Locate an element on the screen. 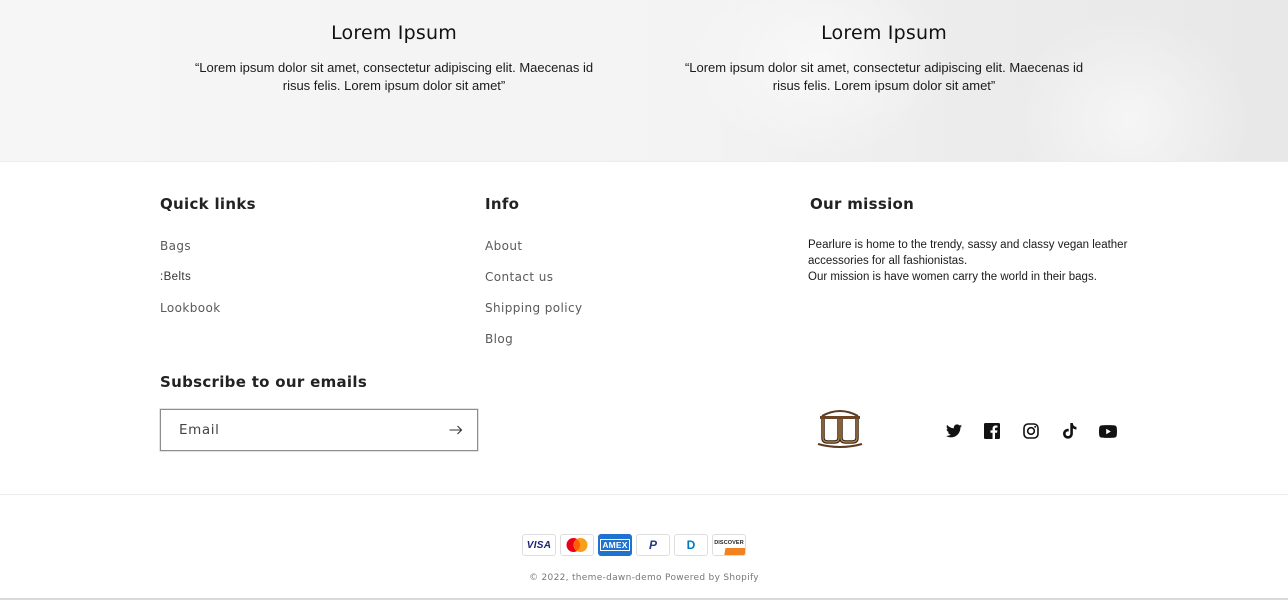  newsletter-form is located at coordinates (319, 430).